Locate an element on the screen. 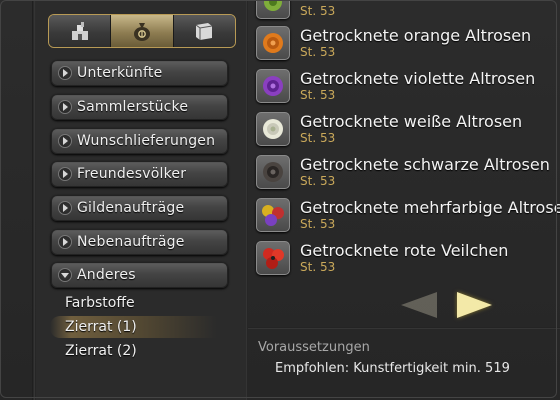 The width and height of the screenshot is (560, 400). house-icon is located at coordinates (79, 31).